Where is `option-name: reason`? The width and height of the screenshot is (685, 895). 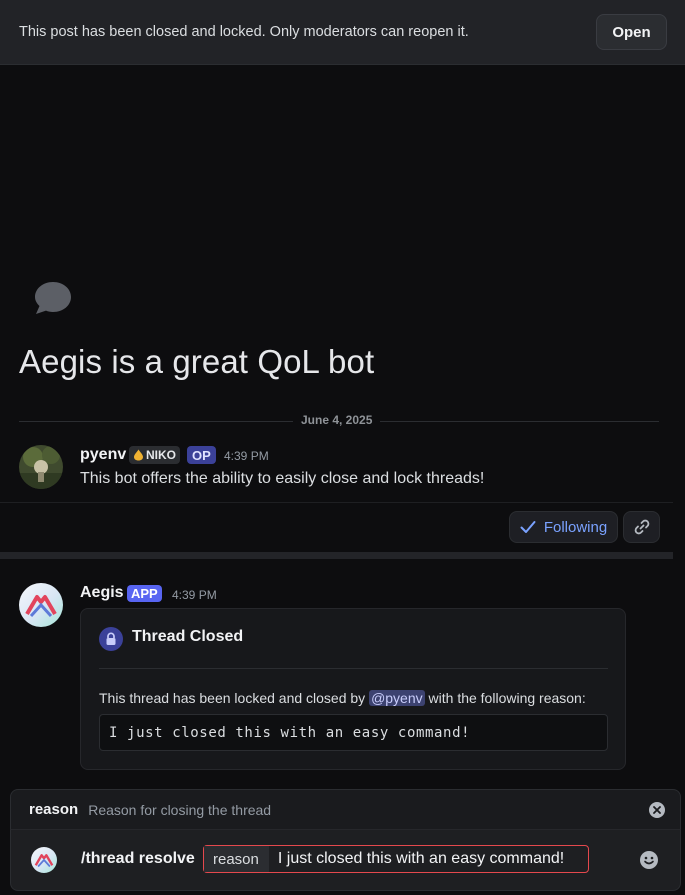
option-name: reason is located at coordinates (54, 809).